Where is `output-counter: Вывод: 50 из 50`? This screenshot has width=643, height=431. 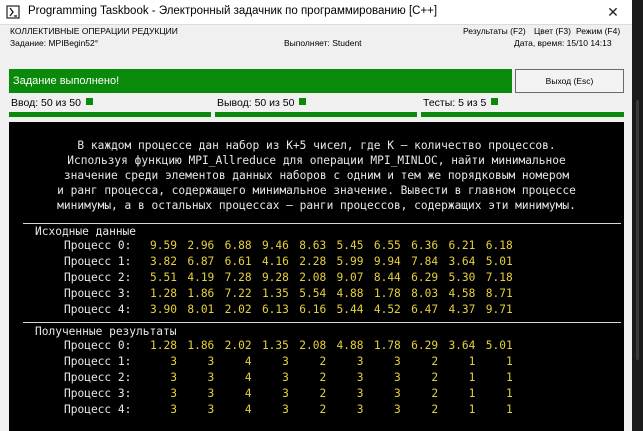
output-counter: Вывод: 50 из 50 is located at coordinates (316, 107).